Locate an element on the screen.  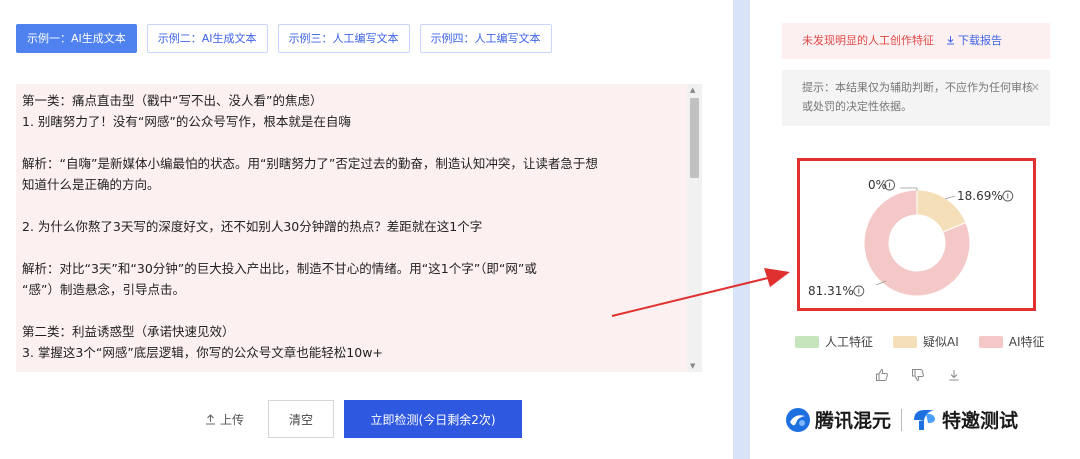
brand-separator is located at coordinates (902, 419).